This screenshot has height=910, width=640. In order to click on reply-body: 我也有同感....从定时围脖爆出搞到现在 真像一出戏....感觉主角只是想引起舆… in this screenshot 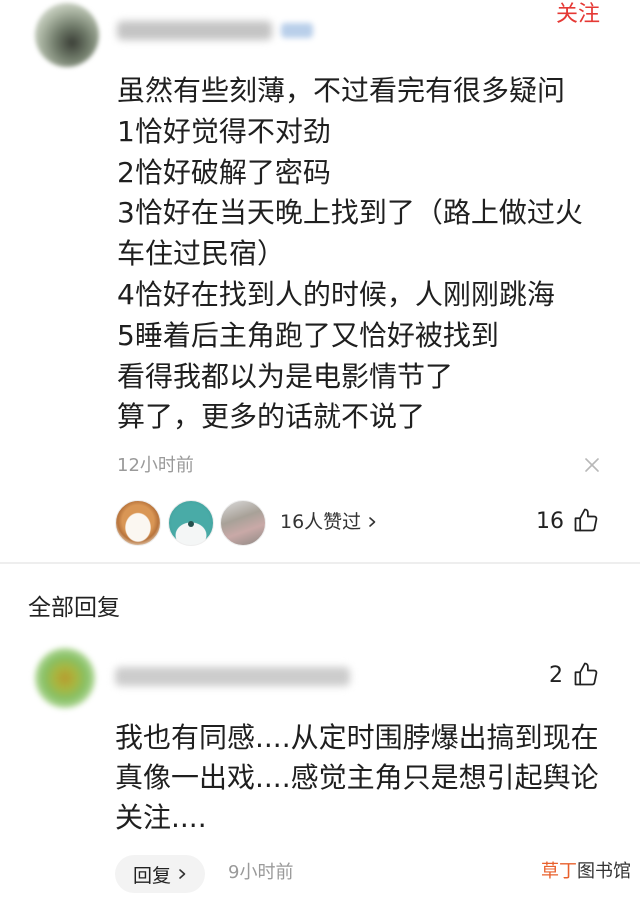, I will do `click(357, 778)`.